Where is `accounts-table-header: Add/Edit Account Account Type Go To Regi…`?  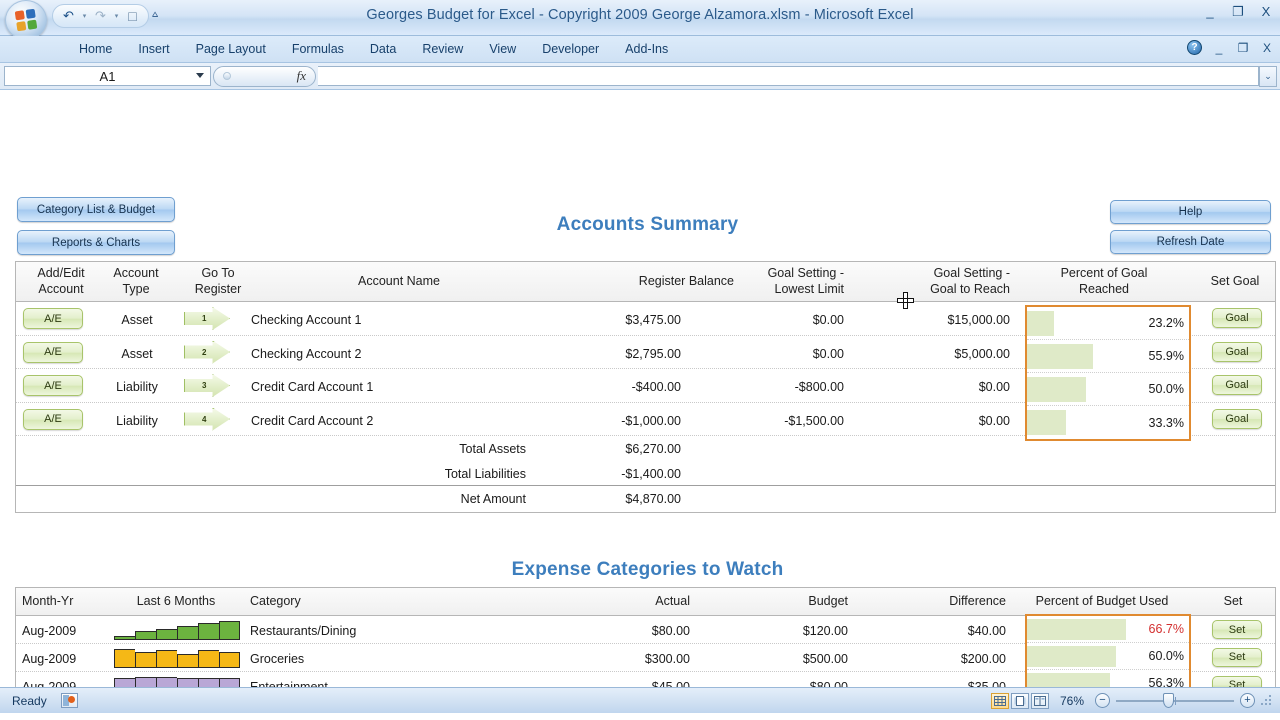 accounts-table-header: Add/Edit Account Account Type Go To Regi… is located at coordinates (645, 282).